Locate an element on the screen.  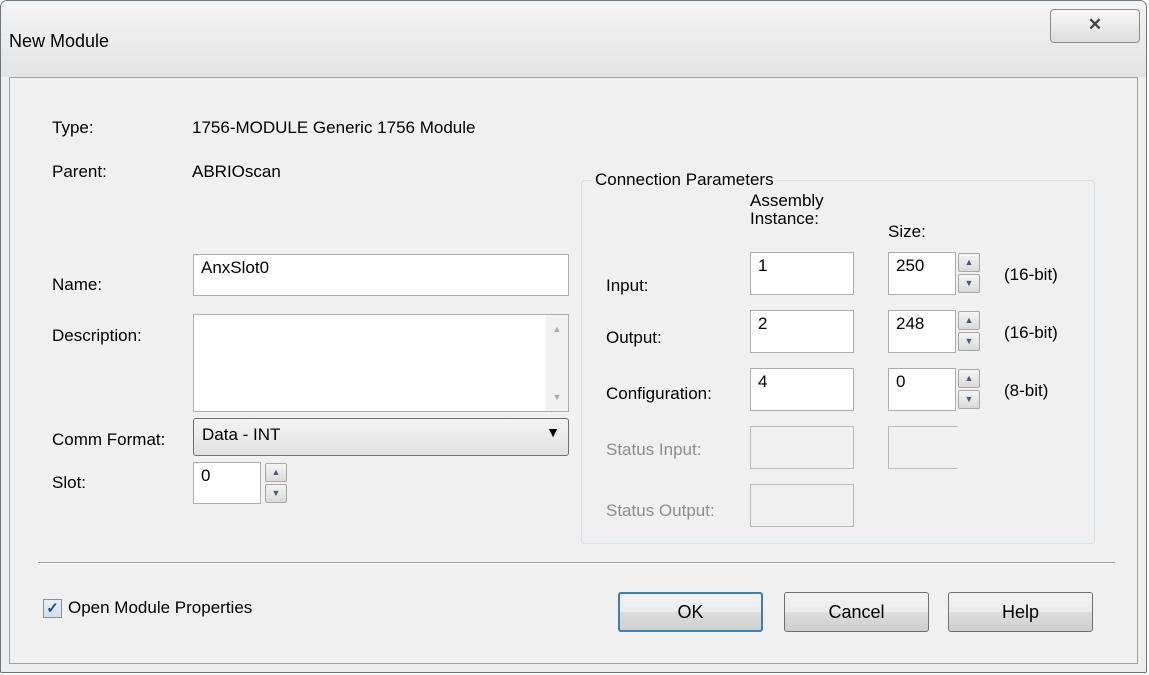
assembly-header: Assembly Instance: is located at coordinates (787, 210).